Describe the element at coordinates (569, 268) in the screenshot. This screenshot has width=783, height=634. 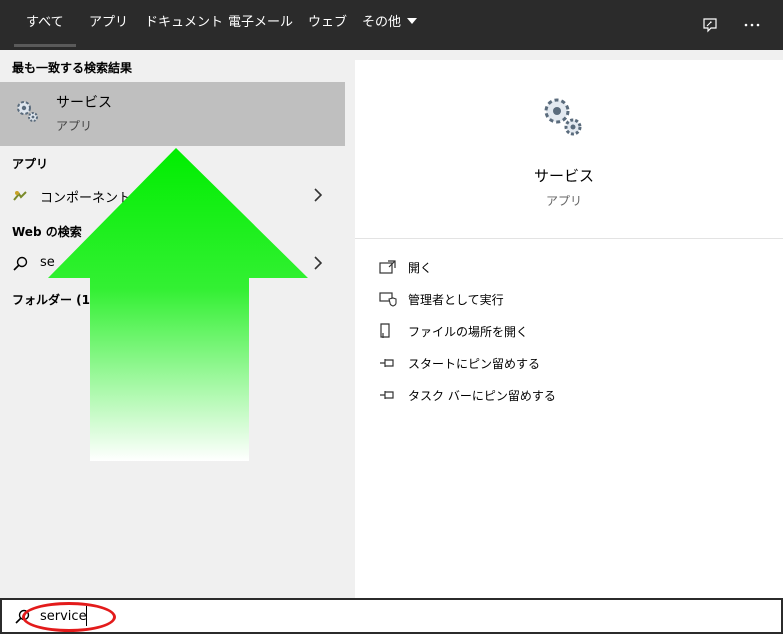
I see `action-open: 開く` at that location.